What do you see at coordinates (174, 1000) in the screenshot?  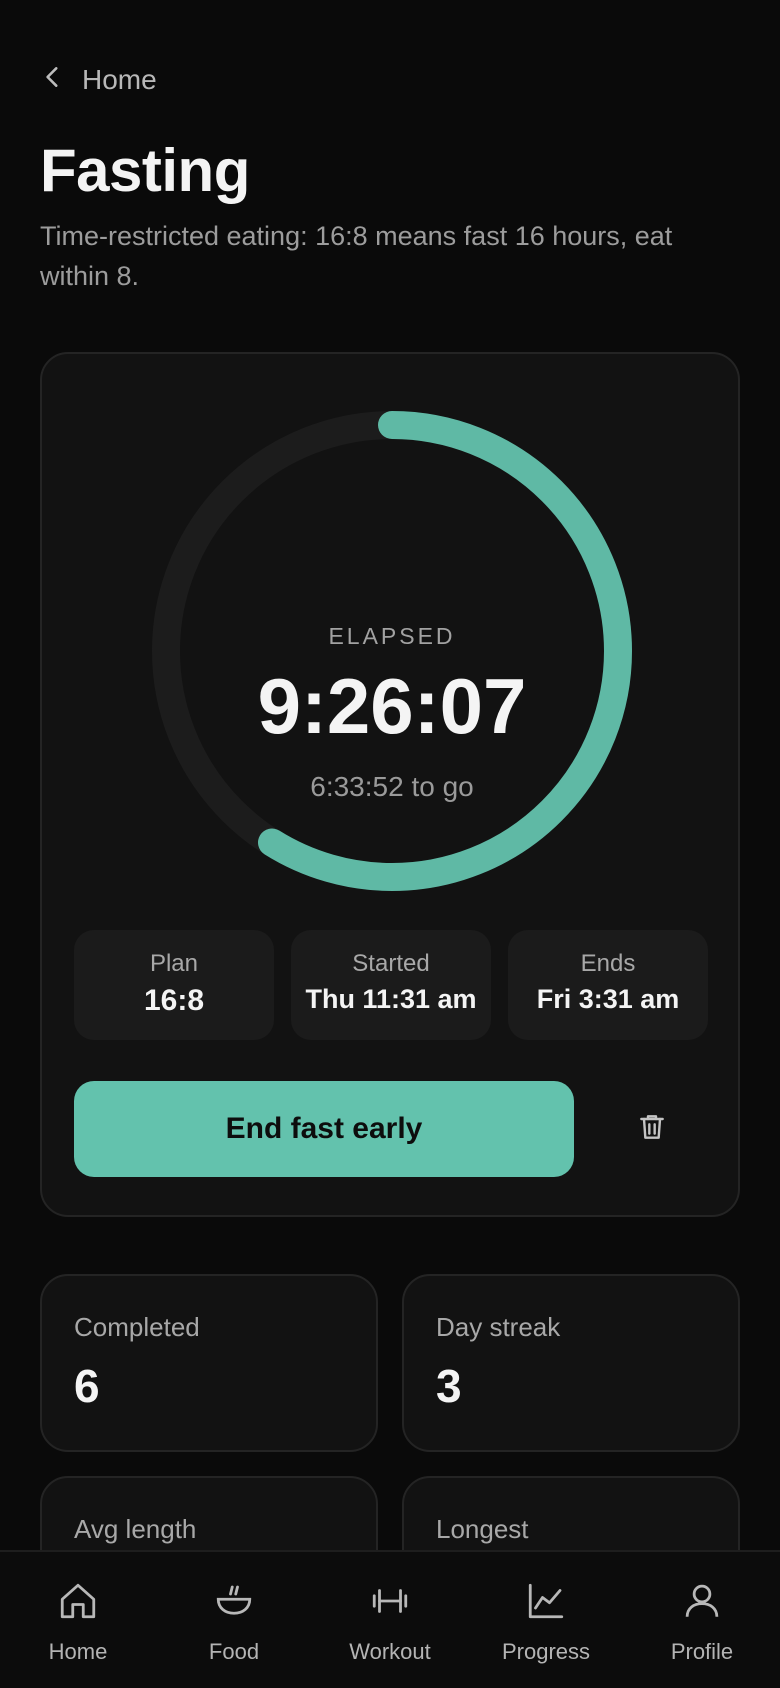 I see `plan-value: 16:8` at bounding box center [174, 1000].